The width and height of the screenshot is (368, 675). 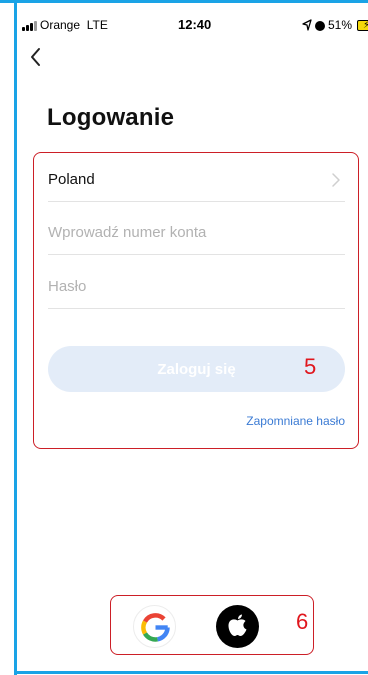 I want to click on frame-edge-top, so click(x=184, y=1).